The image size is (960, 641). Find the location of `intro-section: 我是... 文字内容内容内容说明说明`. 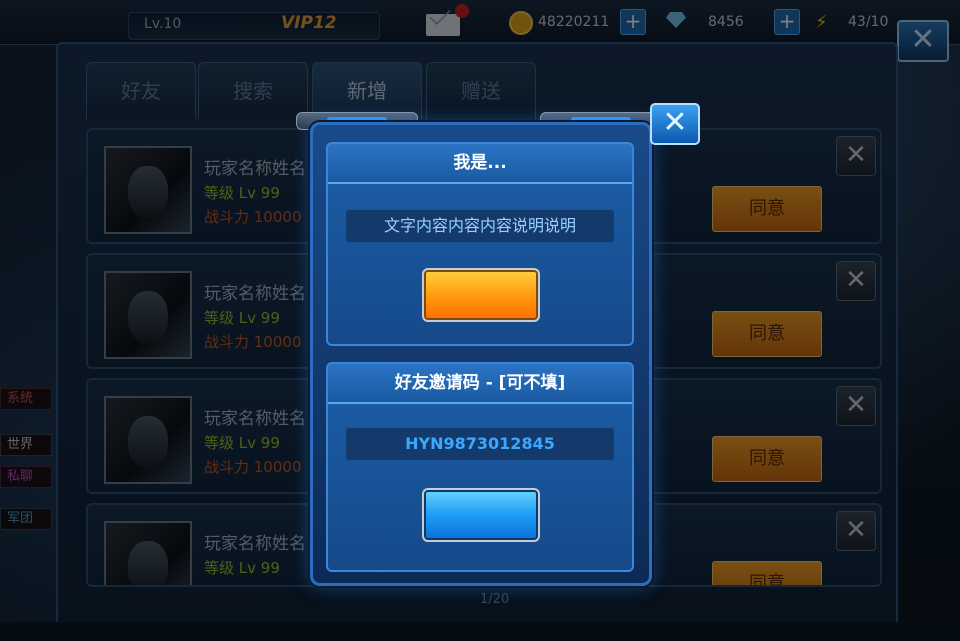

intro-section: 我是... 文字内容内容内容说明说明 is located at coordinates (480, 244).